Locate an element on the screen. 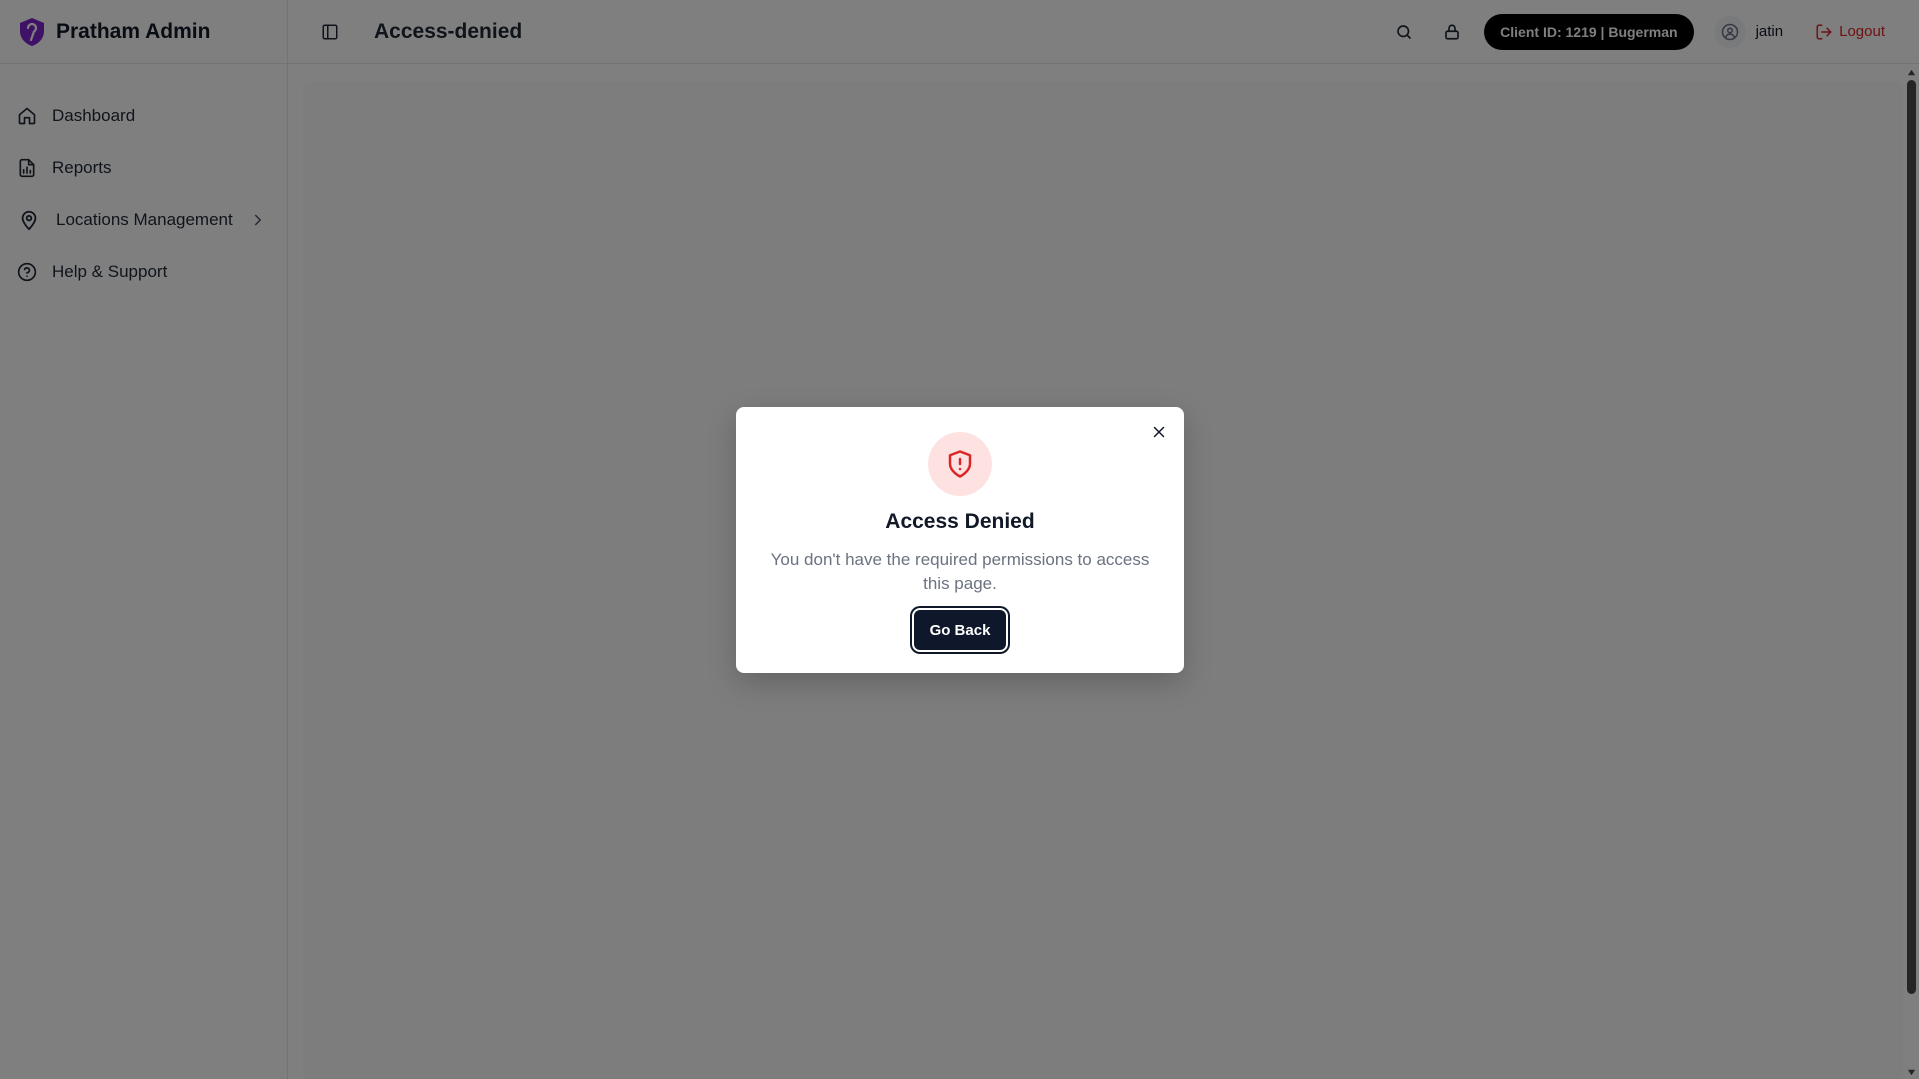 This screenshot has height=1079, width=1919. dialog-title: Access Denied is located at coordinates (960, 521).